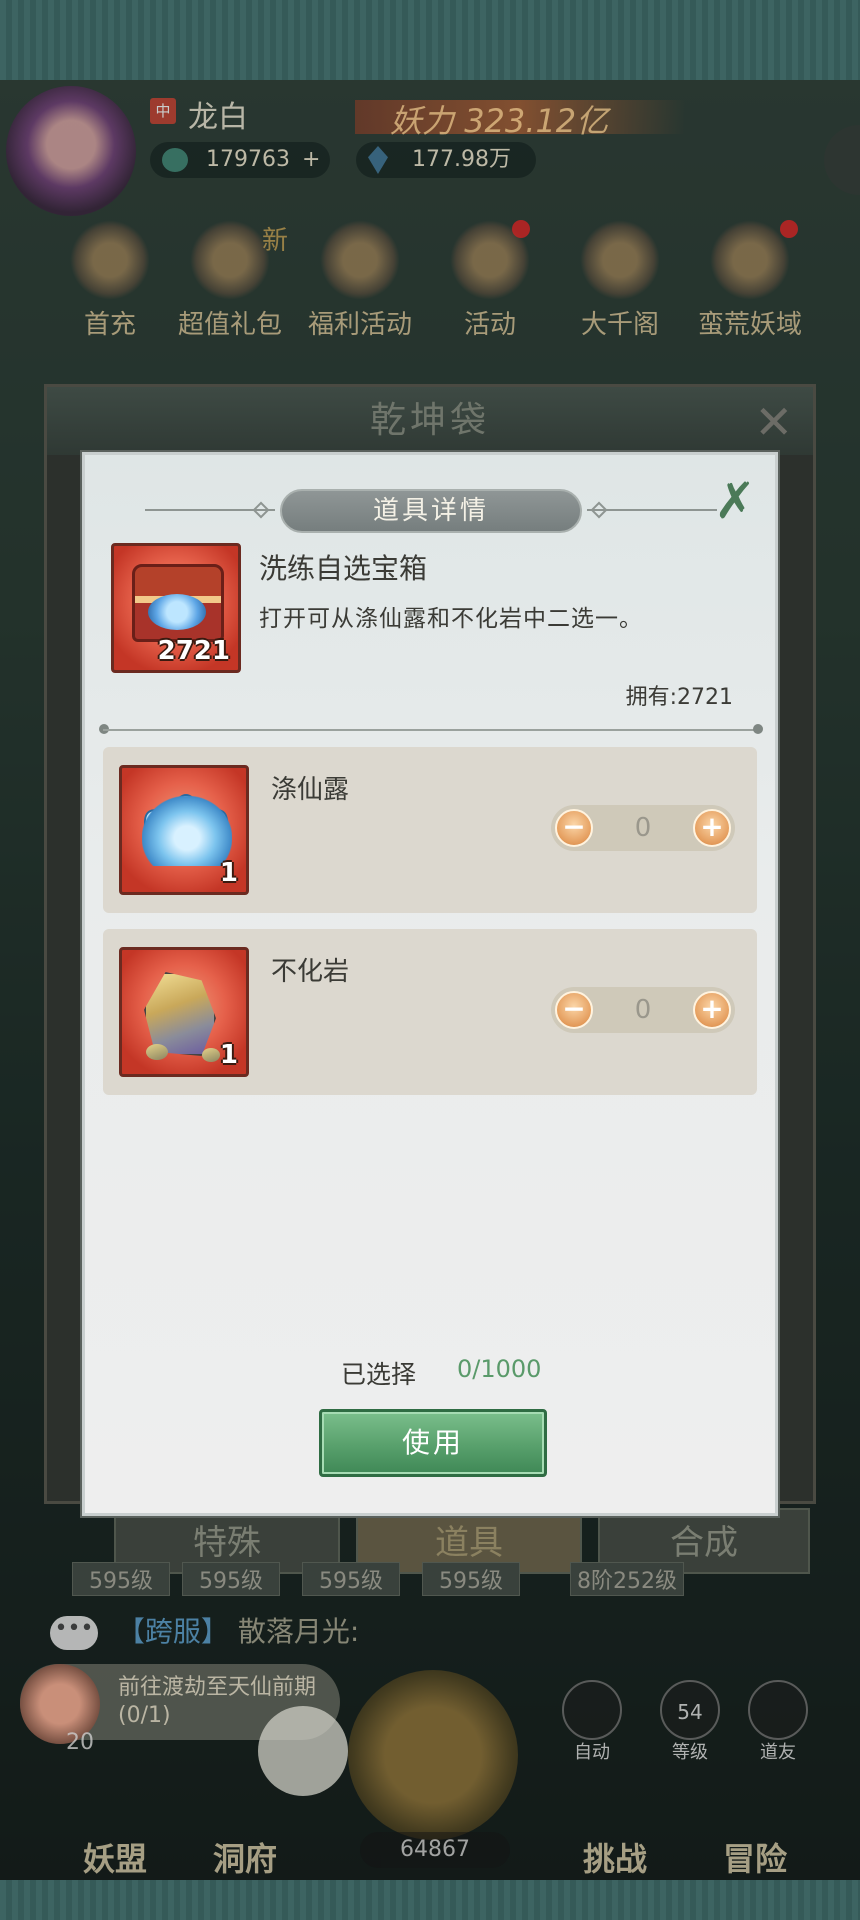 The image size is (860, 1920). I want to click on gem-value: 177.98万, so click(461, 159).